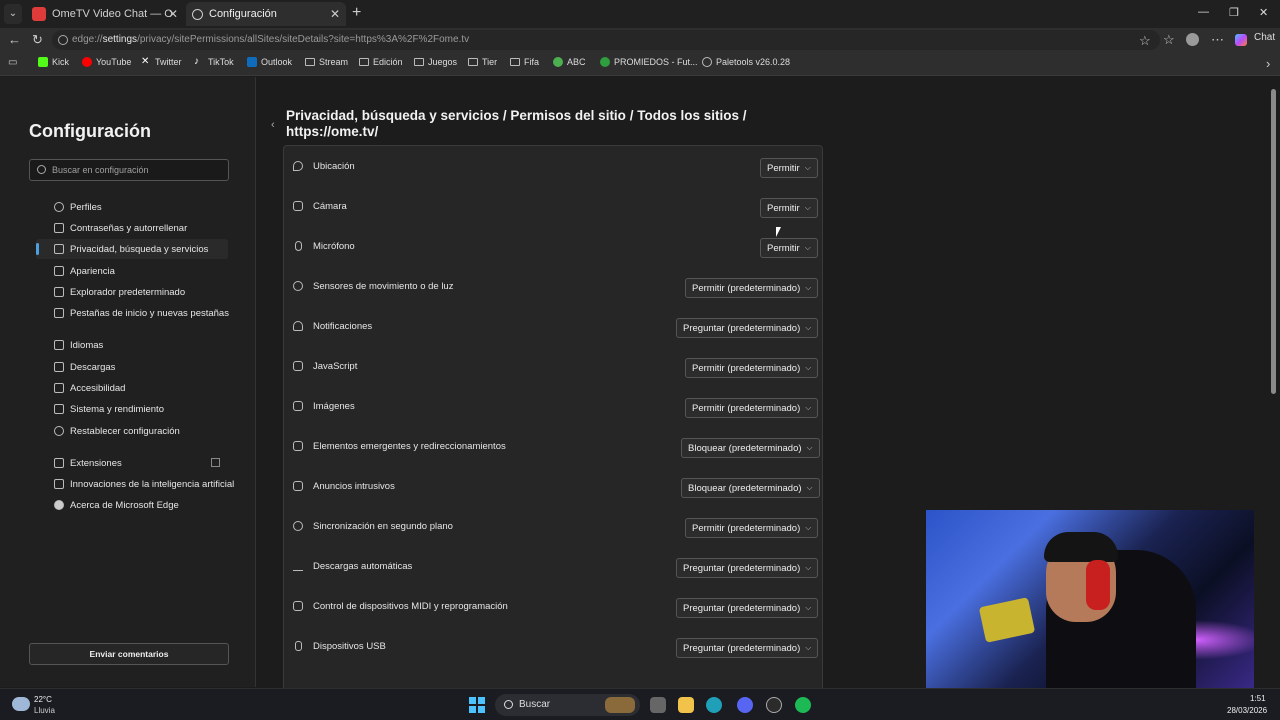 The width and height of the screenshot is (1280, 720). I want to click on sidebar-item-apariencia: Apariencia, so click(132, 271).